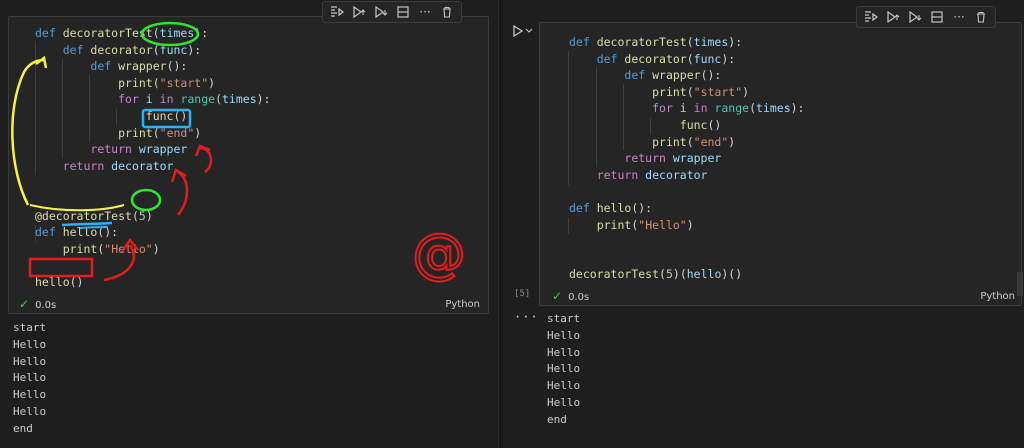 This screenshot has width=1024, height=448. Describe the element at coordinates (1020, 284) in the screenshot. I see `scrollbar` at that location.